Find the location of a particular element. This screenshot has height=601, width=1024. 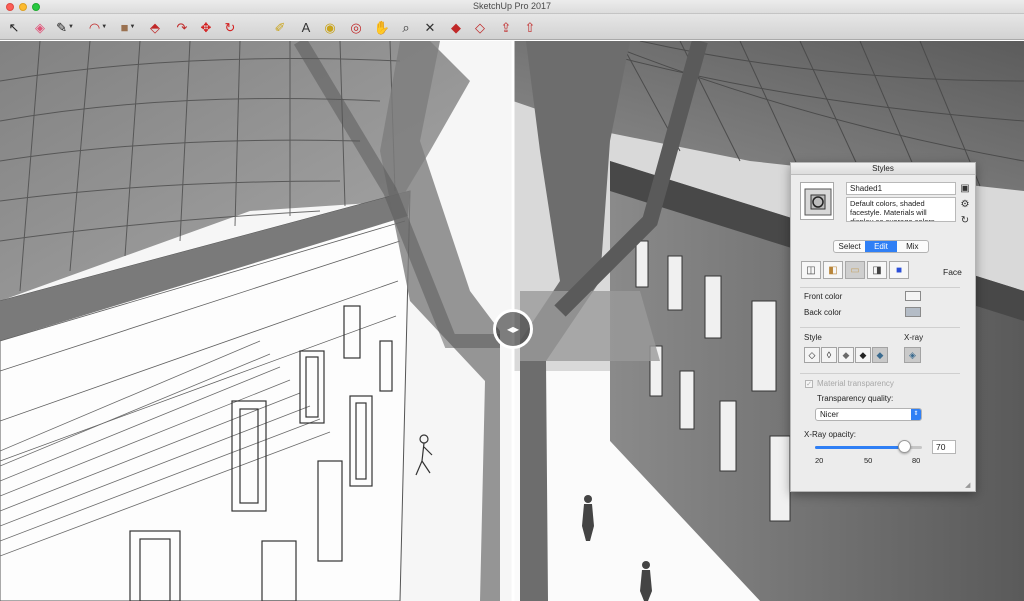

tape-measure-tool-button: ✐ is located at coordinates (280, 27).